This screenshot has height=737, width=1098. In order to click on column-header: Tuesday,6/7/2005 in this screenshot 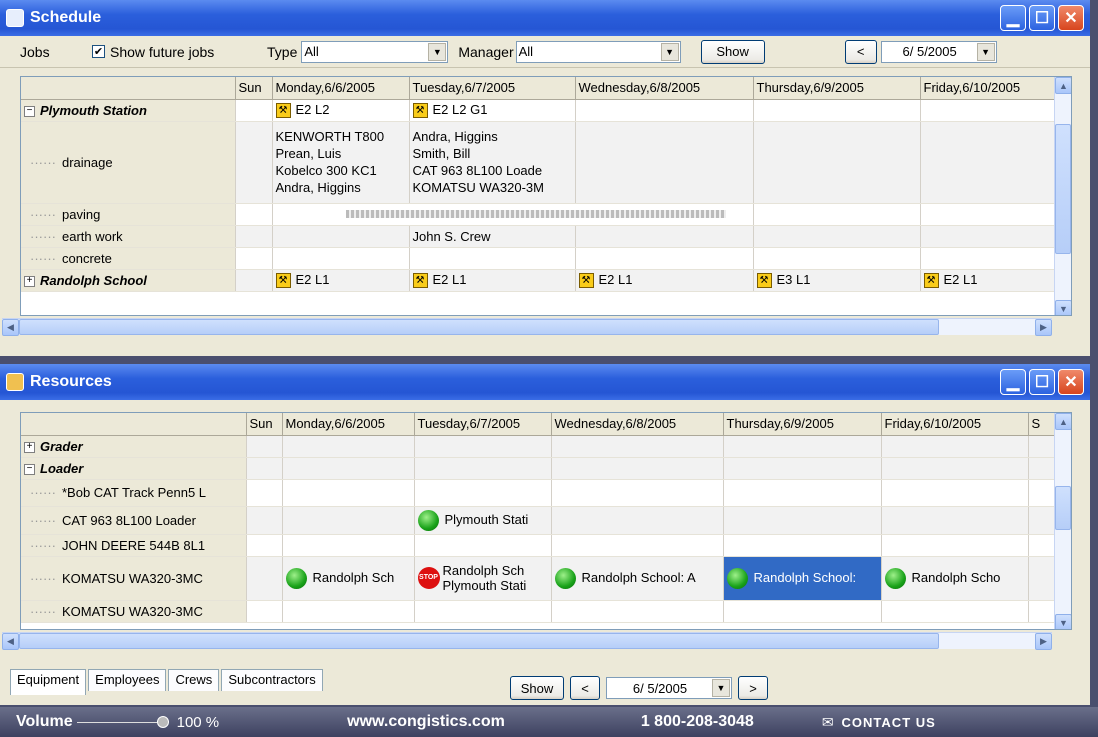, I will do `click(483, 424)`.